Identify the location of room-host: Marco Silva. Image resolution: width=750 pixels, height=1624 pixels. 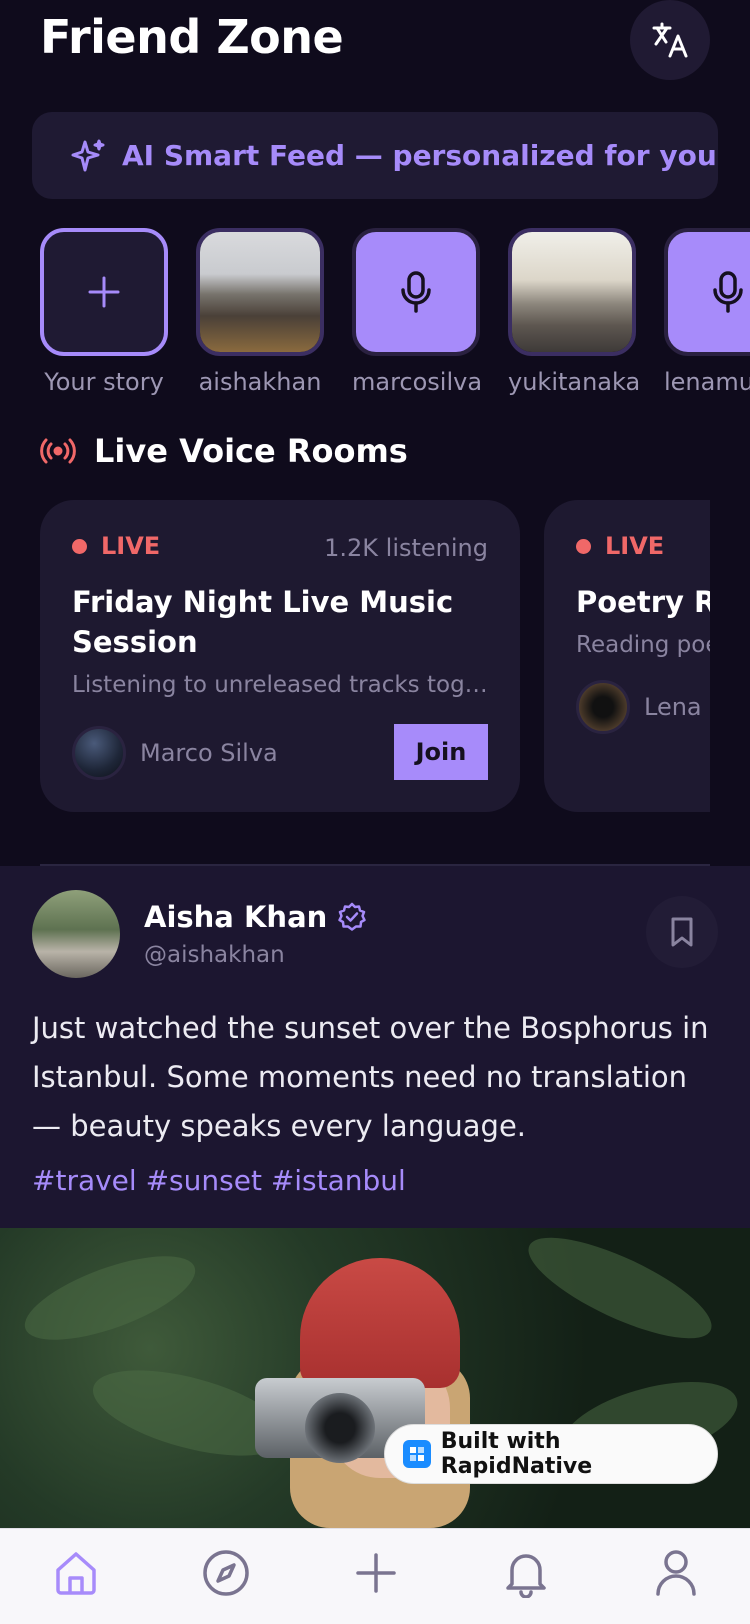
(175, 753).